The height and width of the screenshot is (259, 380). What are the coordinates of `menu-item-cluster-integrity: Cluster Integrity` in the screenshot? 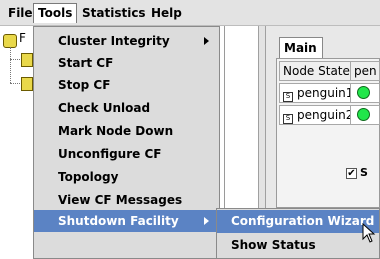 It's located at (126, 41).